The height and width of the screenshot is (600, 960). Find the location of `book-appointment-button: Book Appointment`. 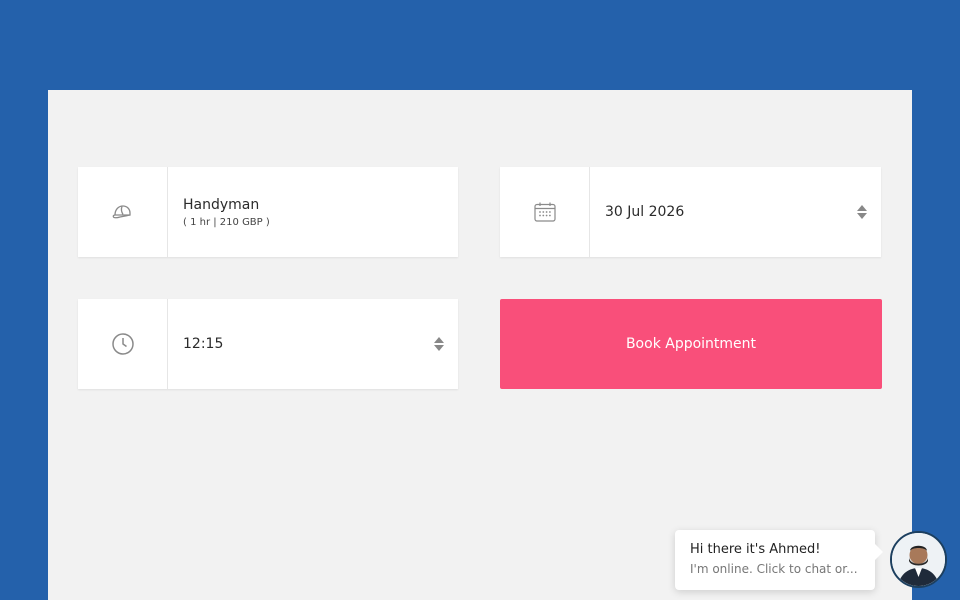

book-appointment-button: Book Appointment is located at coordinates (691, 344).